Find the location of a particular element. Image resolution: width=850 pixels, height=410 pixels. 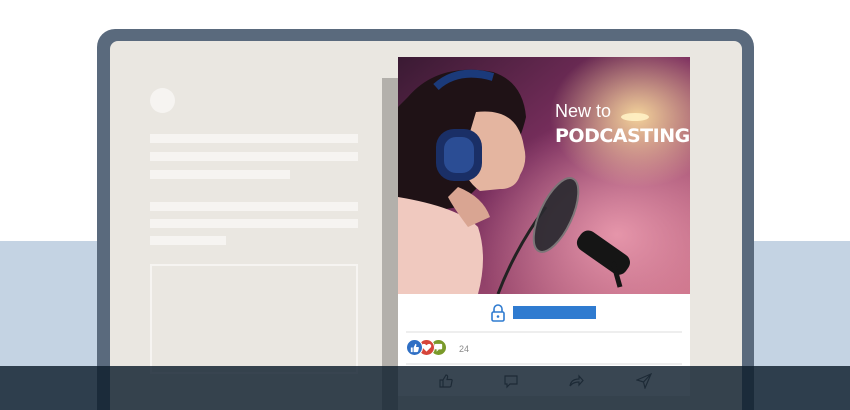

avatar-placeholder is located at coordinates (162, 100).